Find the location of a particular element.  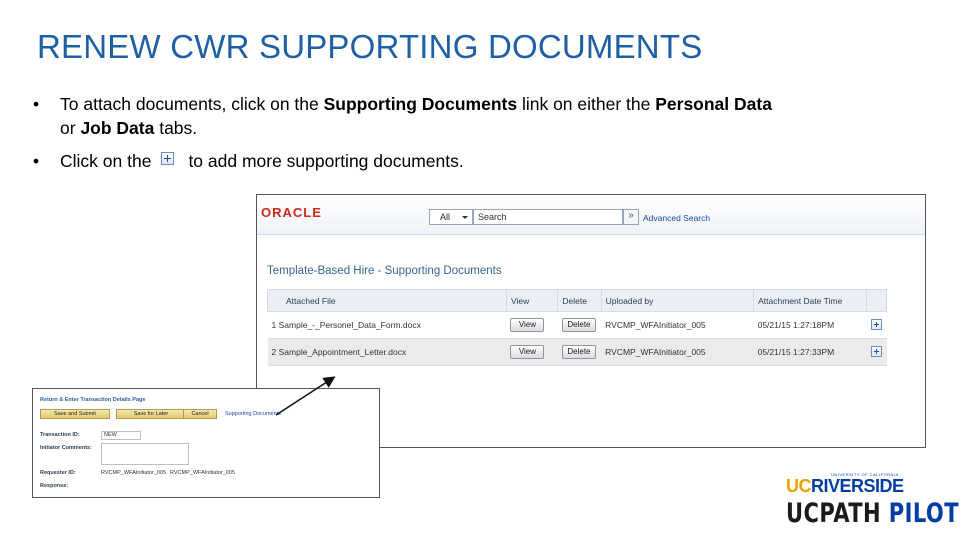

ucpath-pilot-wordmark: UCPATH PILOT is located at coordinates (872, 513).